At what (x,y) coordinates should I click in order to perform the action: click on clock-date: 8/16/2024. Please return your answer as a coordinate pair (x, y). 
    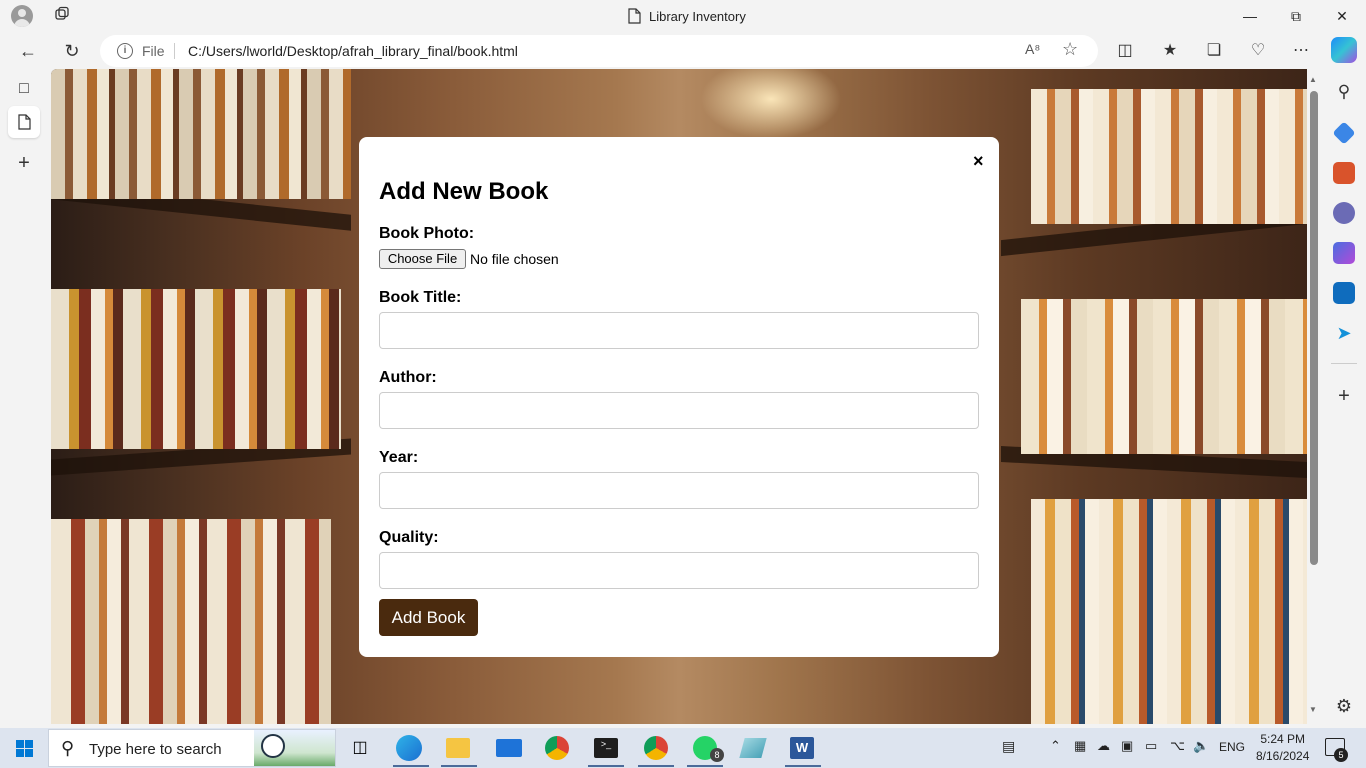
    Looking at the image, I should click on (1283, 756).